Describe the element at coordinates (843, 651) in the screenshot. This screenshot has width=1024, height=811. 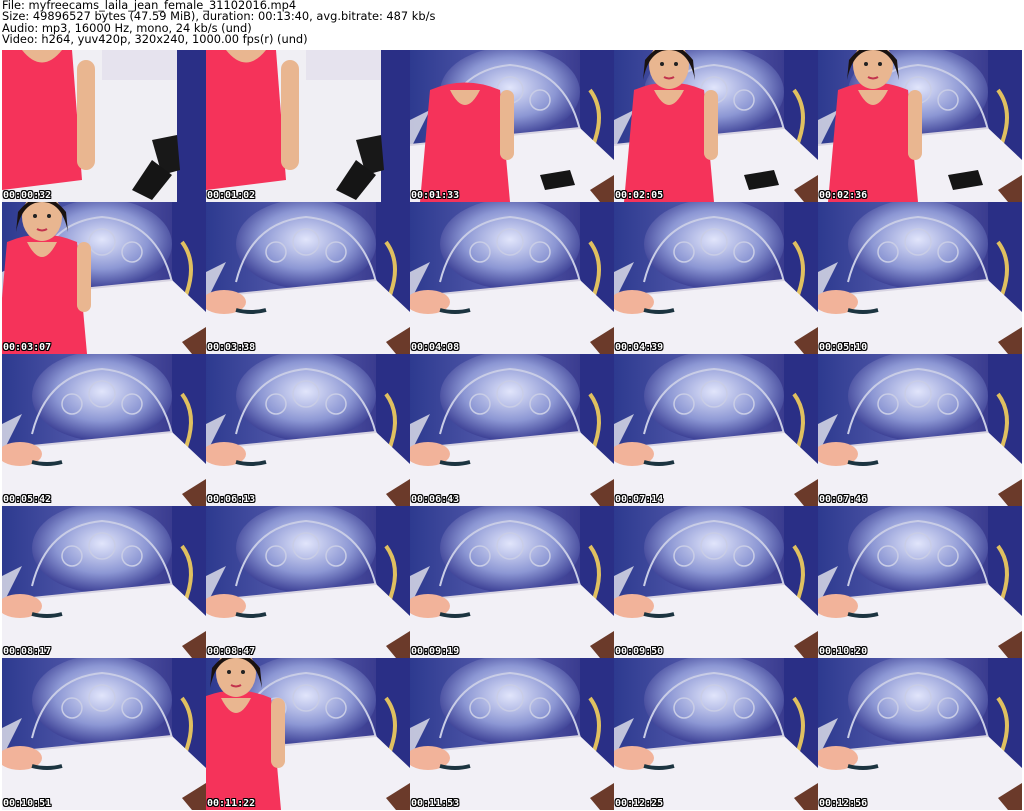
I see `thumbnail-timestamp: 00:10:20` at that location.